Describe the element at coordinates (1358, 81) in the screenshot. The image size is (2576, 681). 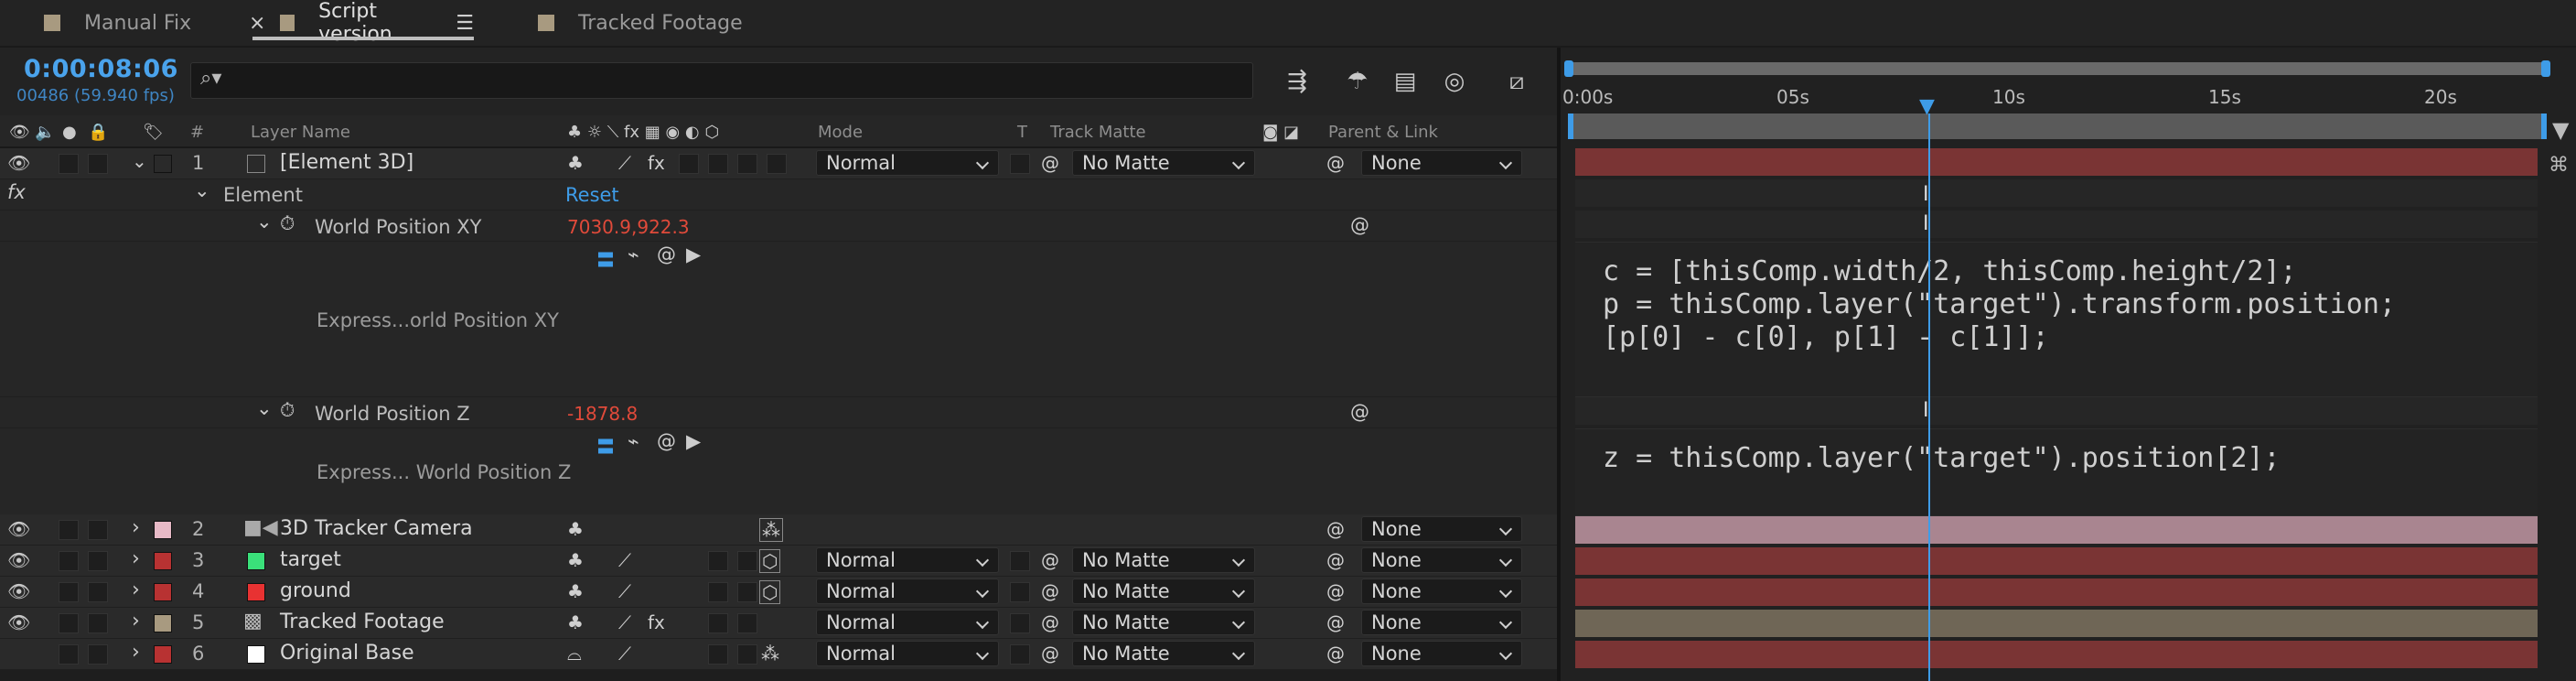
I see `shy-layers-icon: ☂` at that location.